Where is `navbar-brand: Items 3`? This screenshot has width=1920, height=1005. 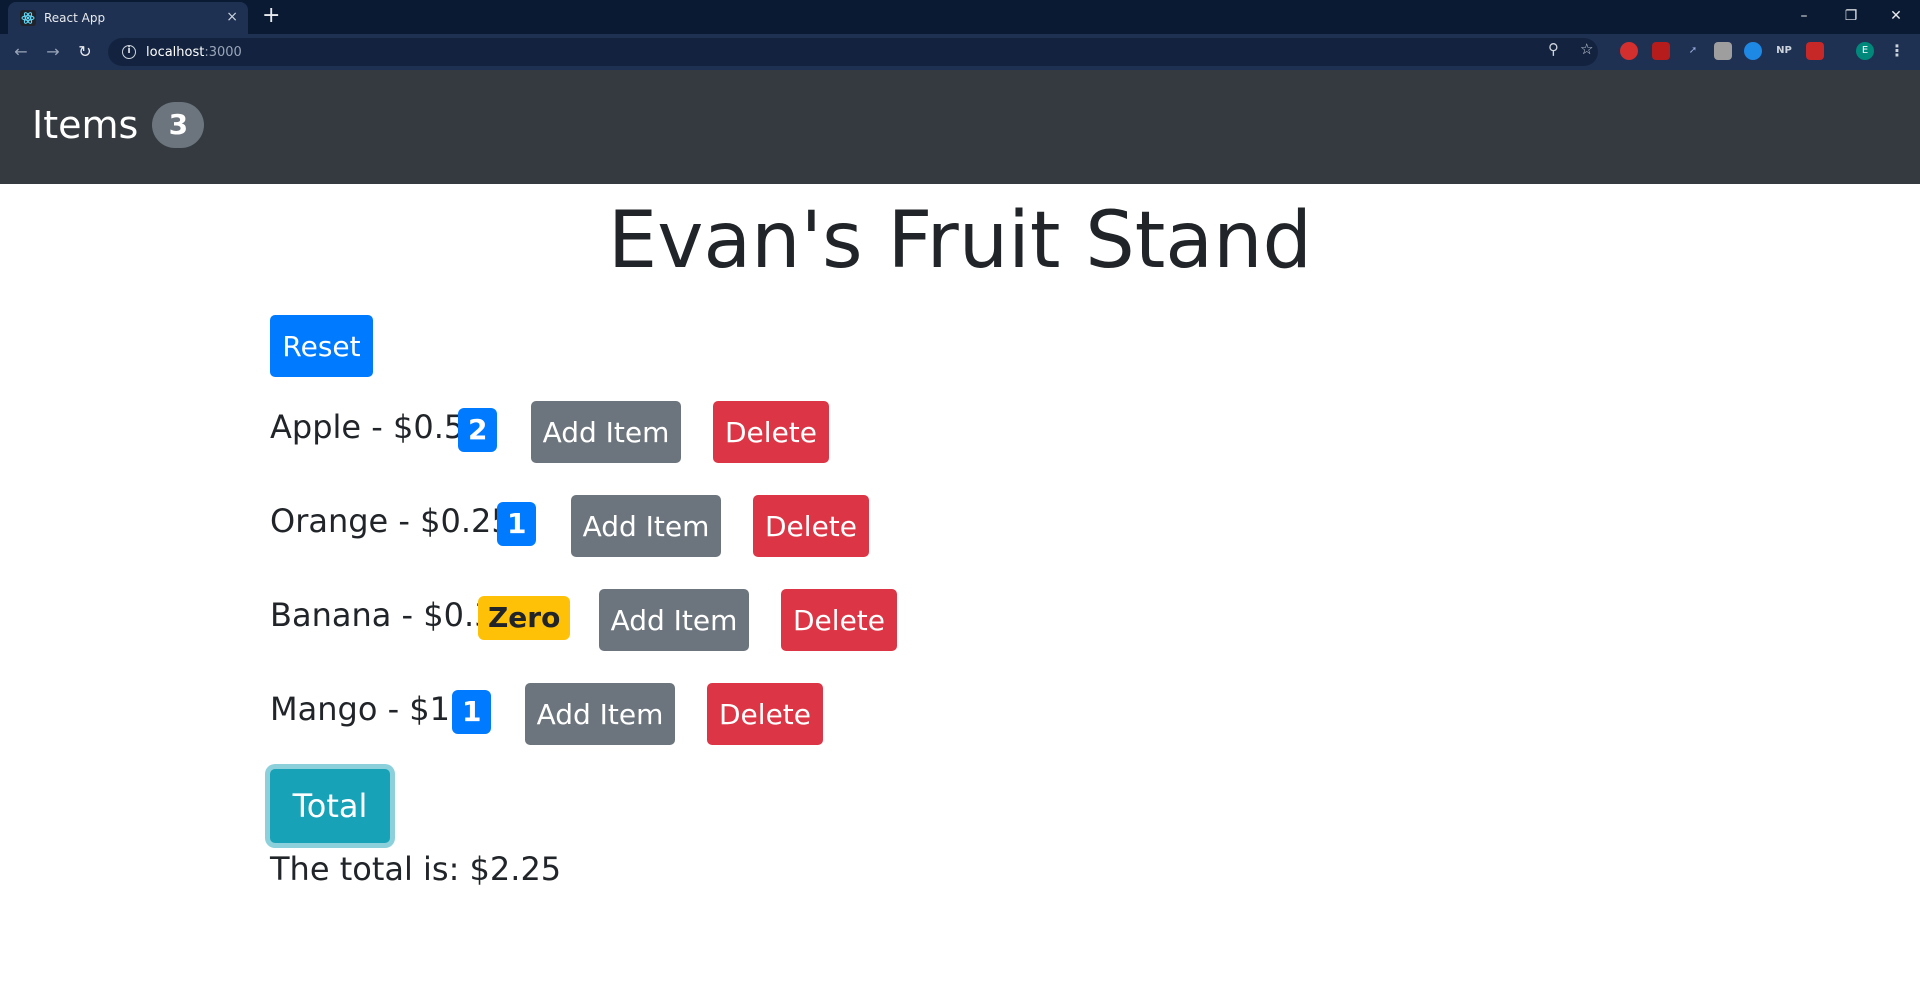
navbar-brand: Items 3 is located at coordinates (118, 125).